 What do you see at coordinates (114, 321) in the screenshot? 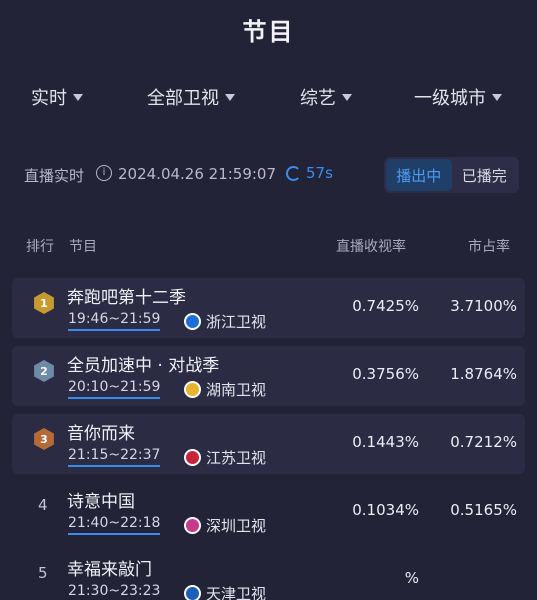
I see `airtime: 19:46~21:59` at bounding box center [114, 321].